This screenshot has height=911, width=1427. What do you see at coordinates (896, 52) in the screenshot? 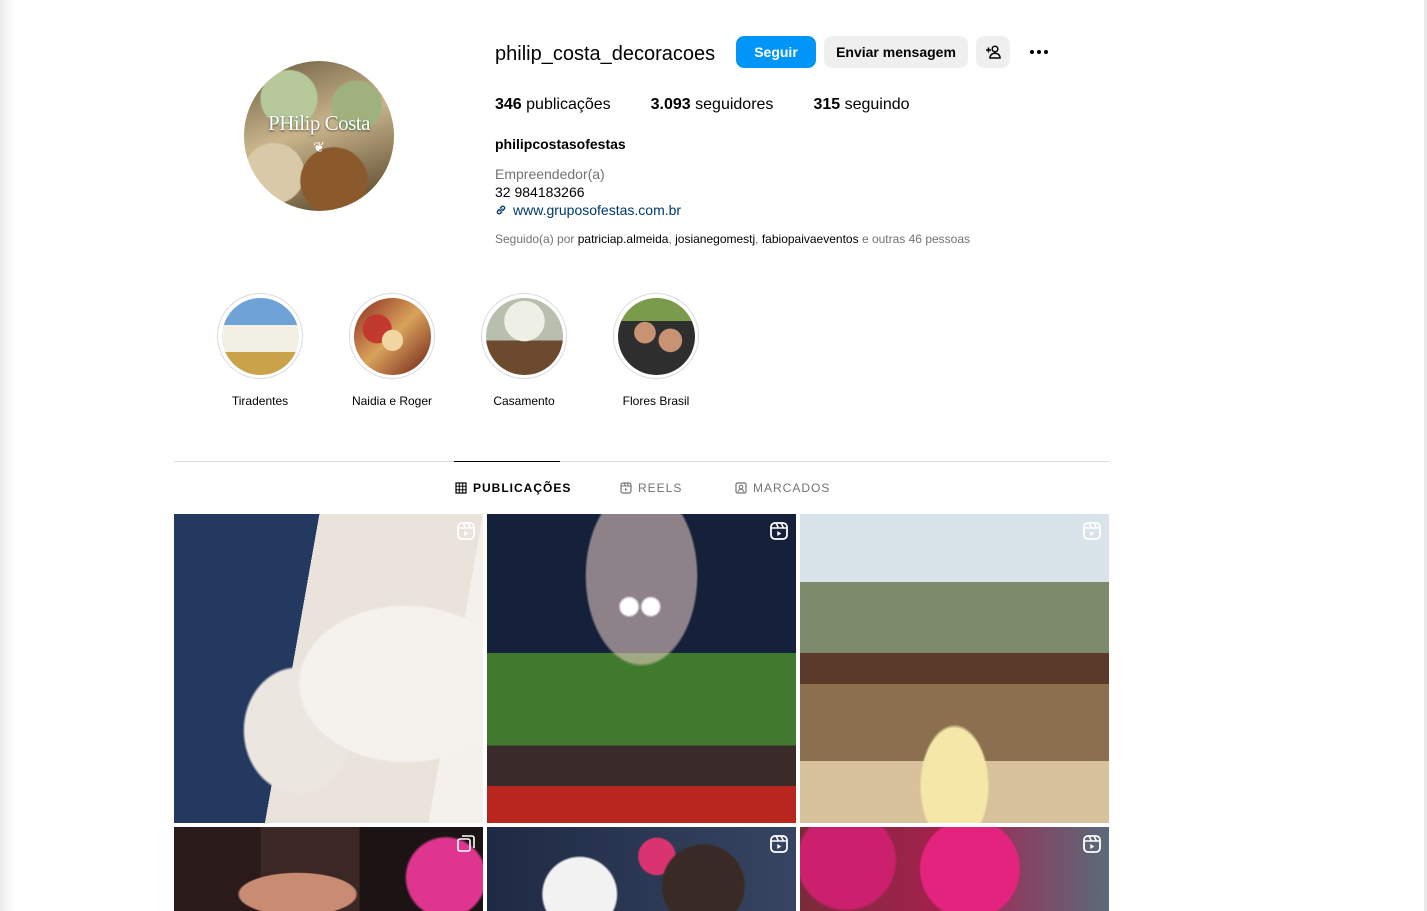
I see `send-message-button: Enviar mensagem` at bounding box center [896, 52].